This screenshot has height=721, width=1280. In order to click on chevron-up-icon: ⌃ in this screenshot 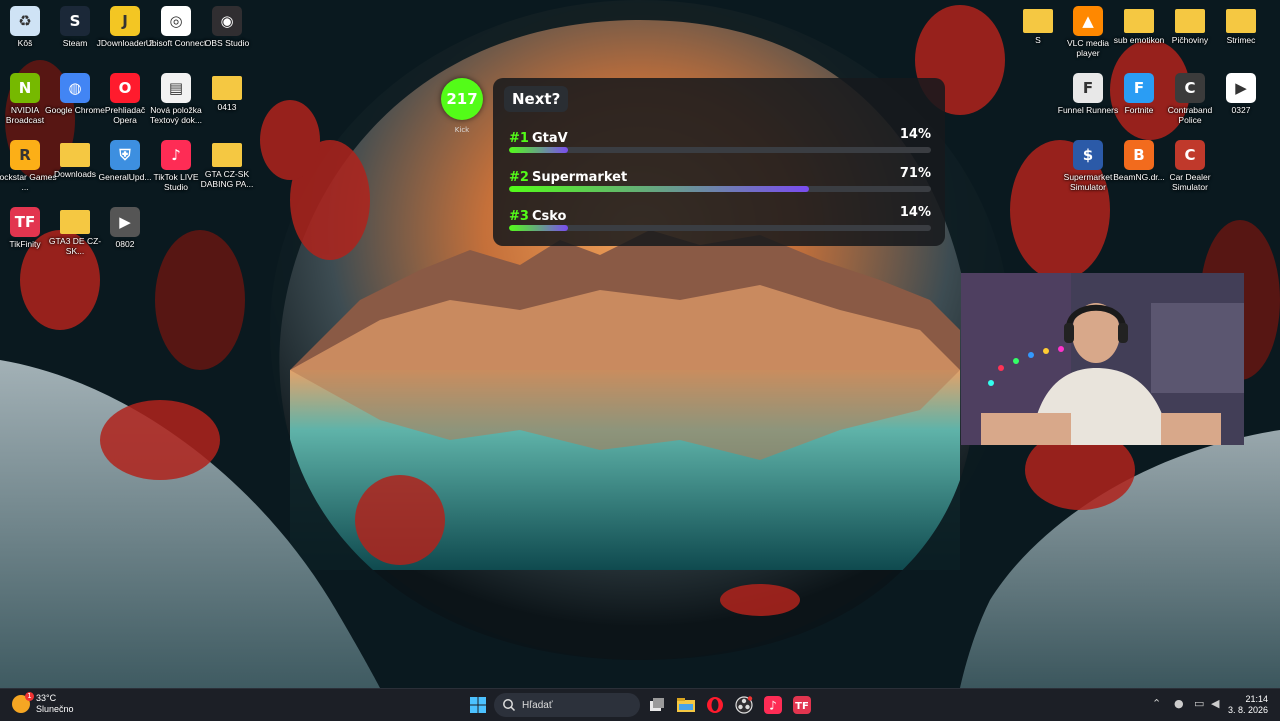, I will do `click(1156, 703)`.